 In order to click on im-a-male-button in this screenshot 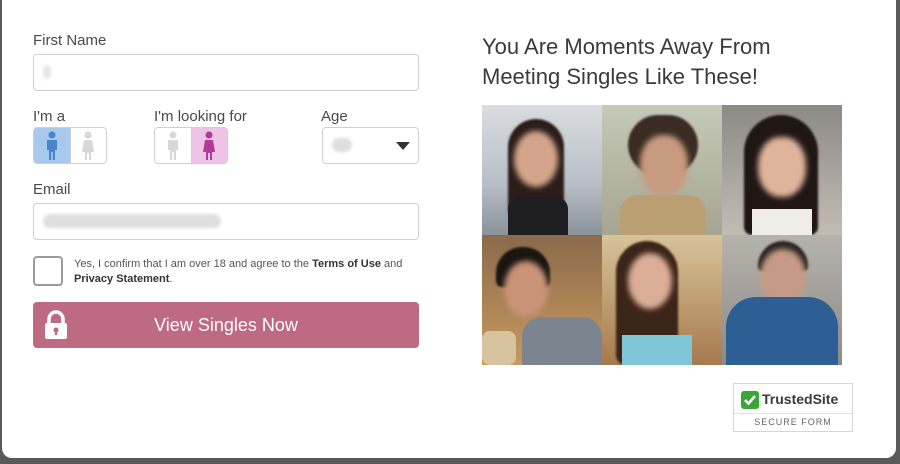, I will do `click(52, 145)`.